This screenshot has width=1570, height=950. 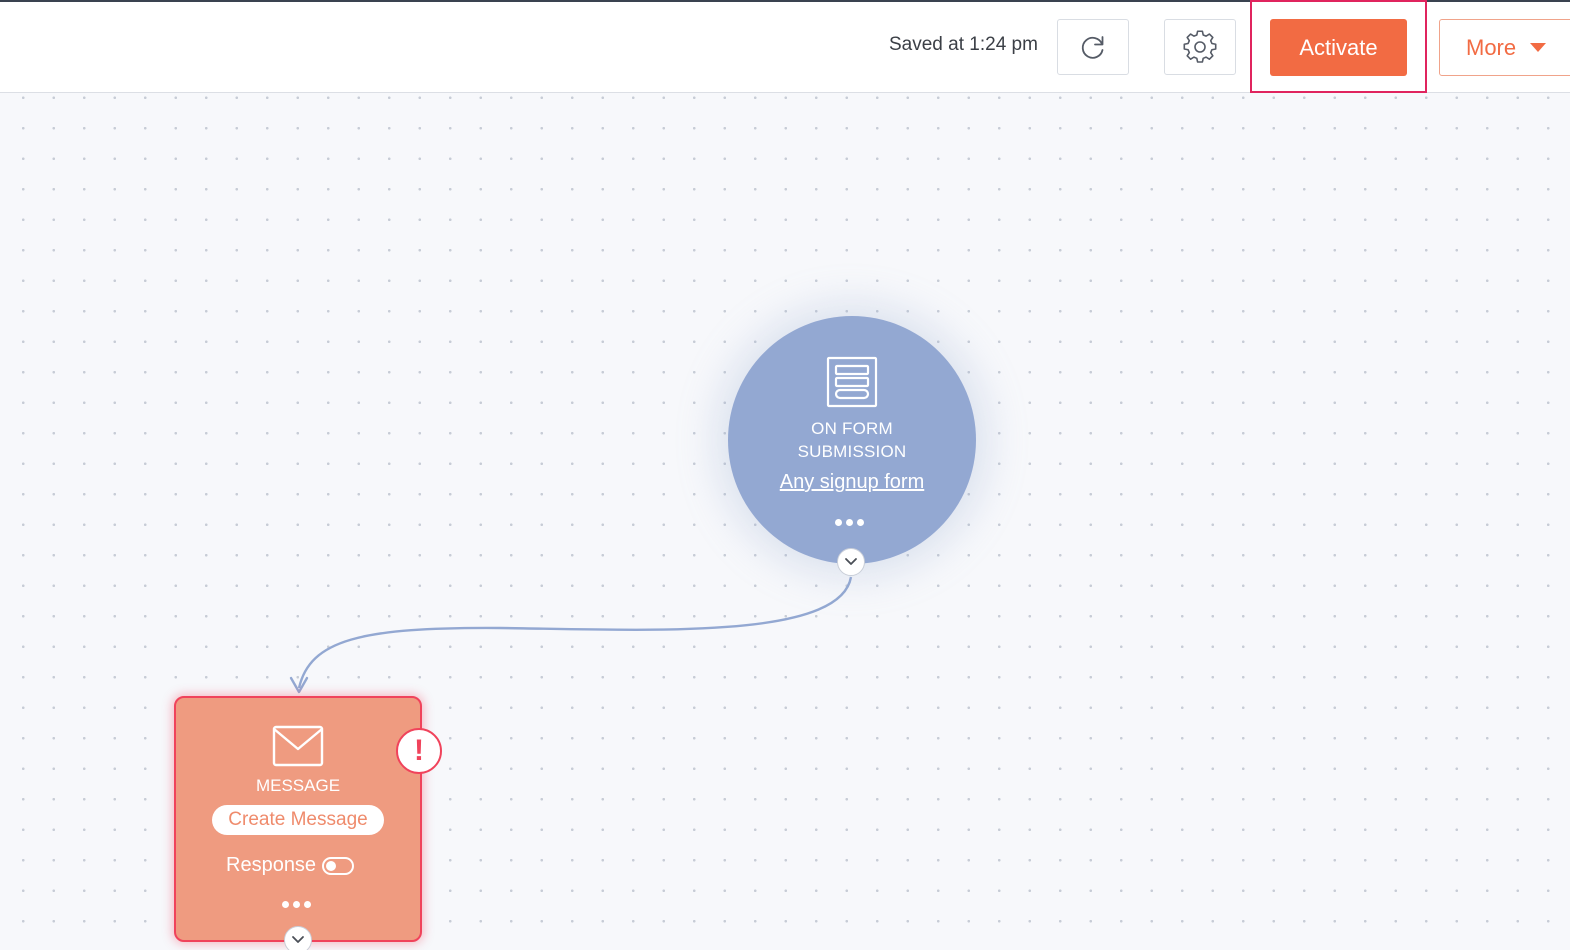 What do you see at coordinates (419, 751) in the screenshot?
I see `error-alert-icon: !` at bounding box center [419, 751].